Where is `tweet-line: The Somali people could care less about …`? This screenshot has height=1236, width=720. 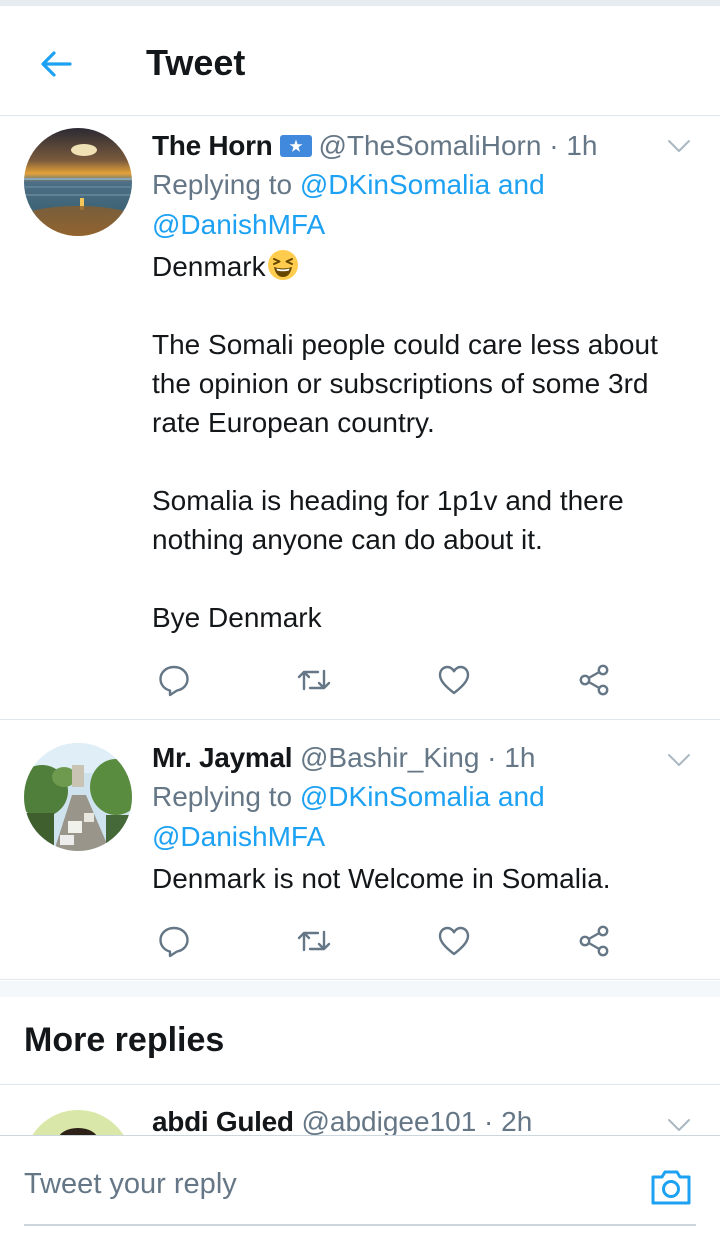
tweet-line: The Somali people could care less about … is located at coordinates (405, 383).